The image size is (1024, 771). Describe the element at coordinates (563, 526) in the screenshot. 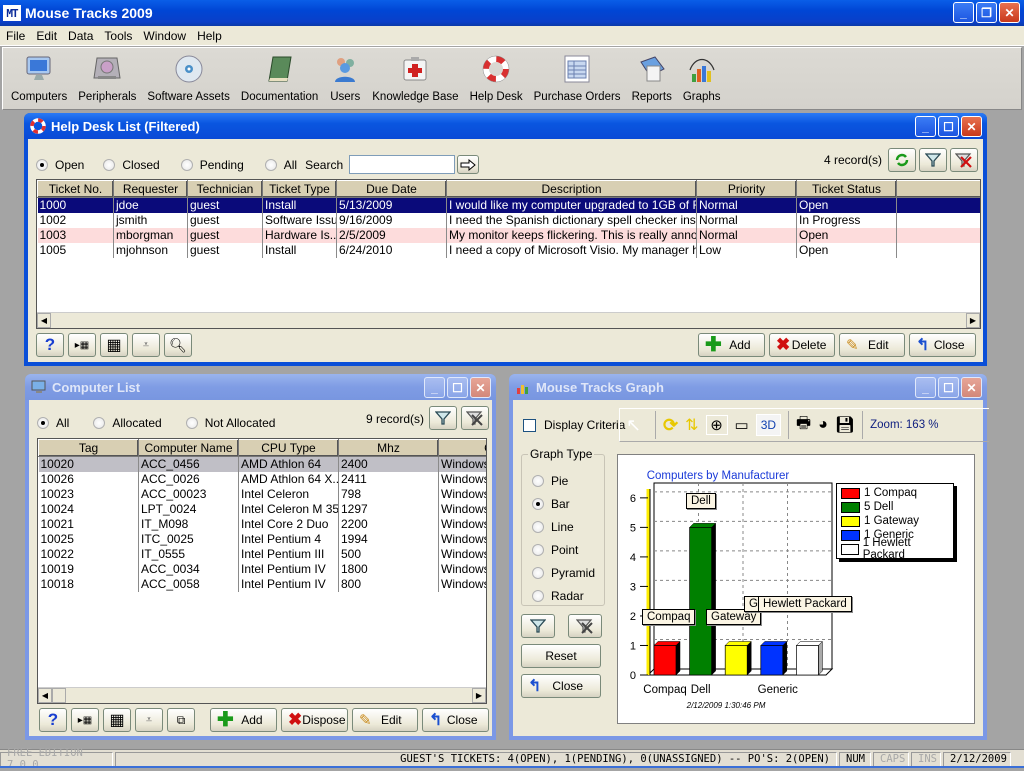

I see `graph-type-radio-line: Line` at that location.